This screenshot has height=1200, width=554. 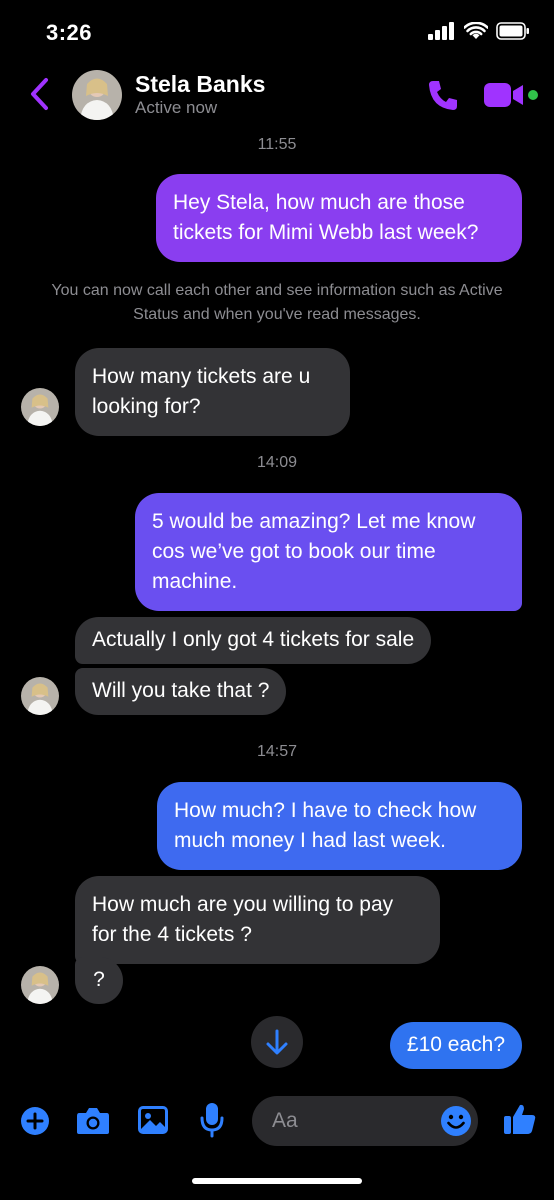 What do you see at coordinates (277, 144) in the screenshot?
I see `message-timestamp: 11:55` at bounding box center [277, 144].